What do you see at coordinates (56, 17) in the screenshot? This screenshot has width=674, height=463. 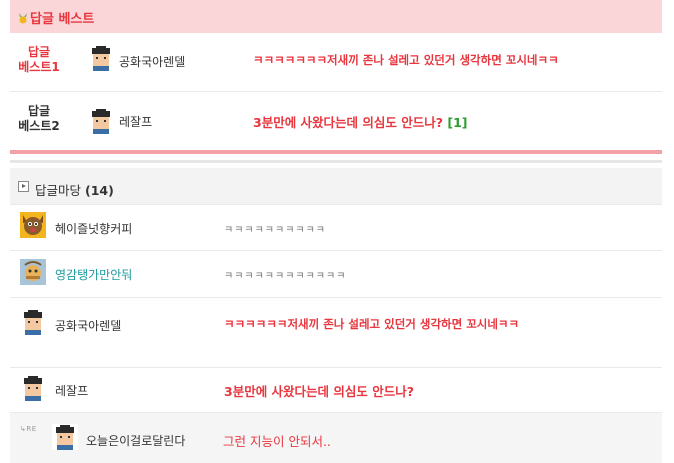 I see `best-comments-title: 답글 베스트` at bounding box center [56, 17].